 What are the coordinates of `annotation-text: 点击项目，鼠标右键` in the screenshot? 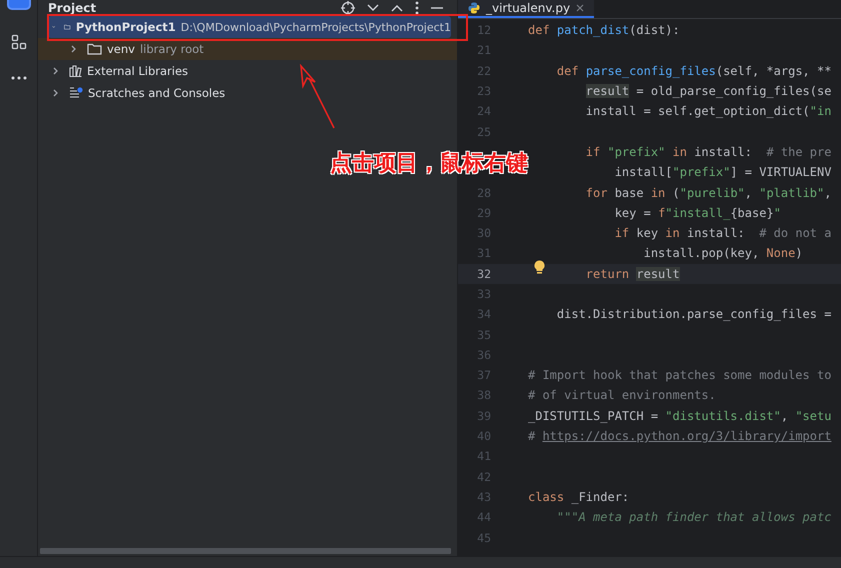 It's located at (429, 164).